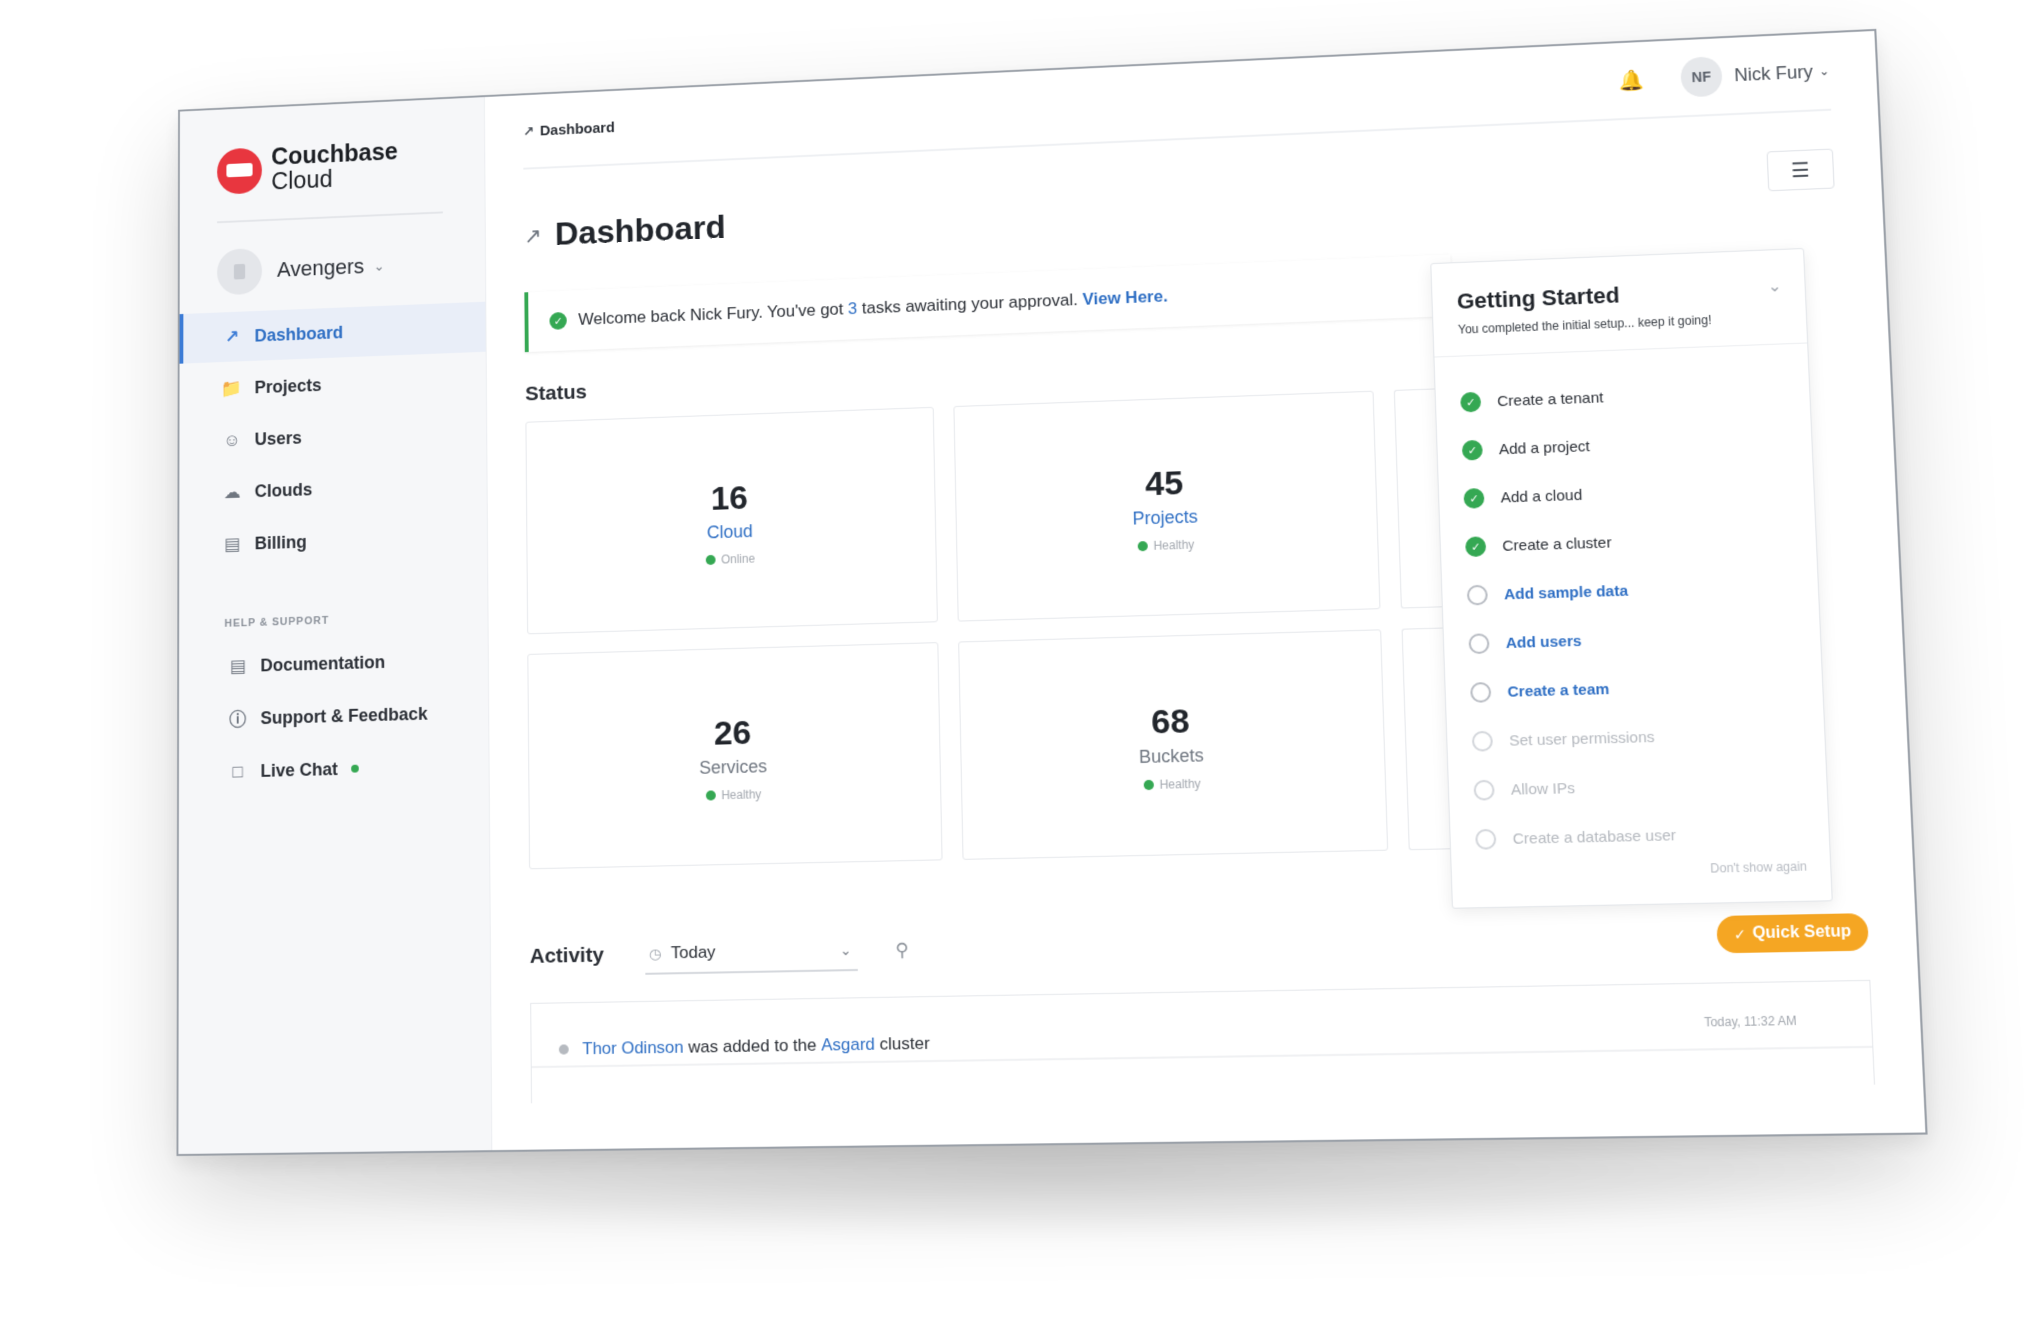 The width and height of the screenshot is (2036, 1336). Describe the element at coordinates (1544, 447) in the screenshot. I see `checklist-label: Add a project` at that location.